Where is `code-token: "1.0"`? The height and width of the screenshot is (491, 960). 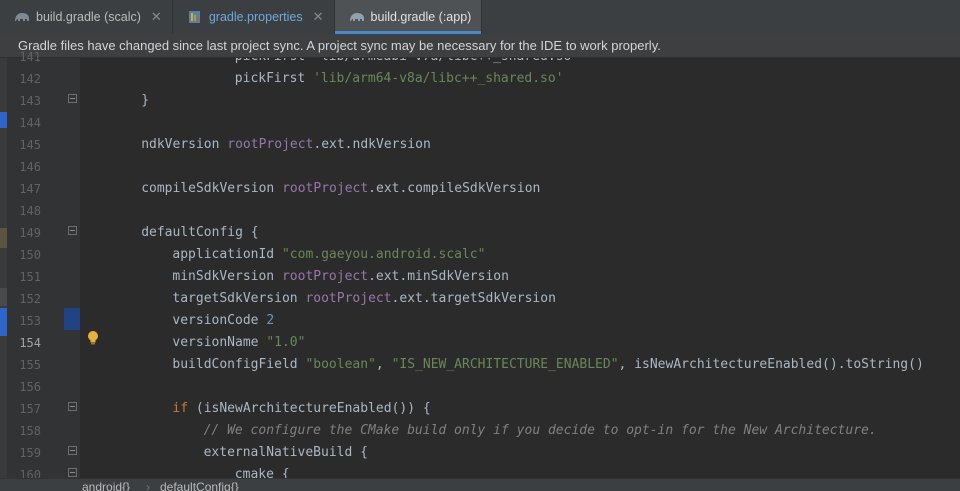 code-token: "1.0" is located at coordinates (286, 342).